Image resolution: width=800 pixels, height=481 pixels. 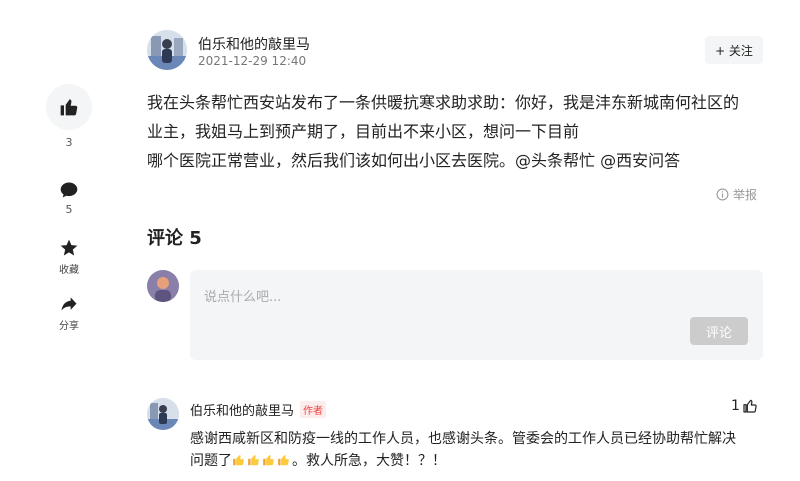 I want to click on comment-text-line: 感谢西咸新区和防疫一线的工作人员，也感谢头条。管委会的工作人员已经协助帮忙解决, so click(x=463, y=439).